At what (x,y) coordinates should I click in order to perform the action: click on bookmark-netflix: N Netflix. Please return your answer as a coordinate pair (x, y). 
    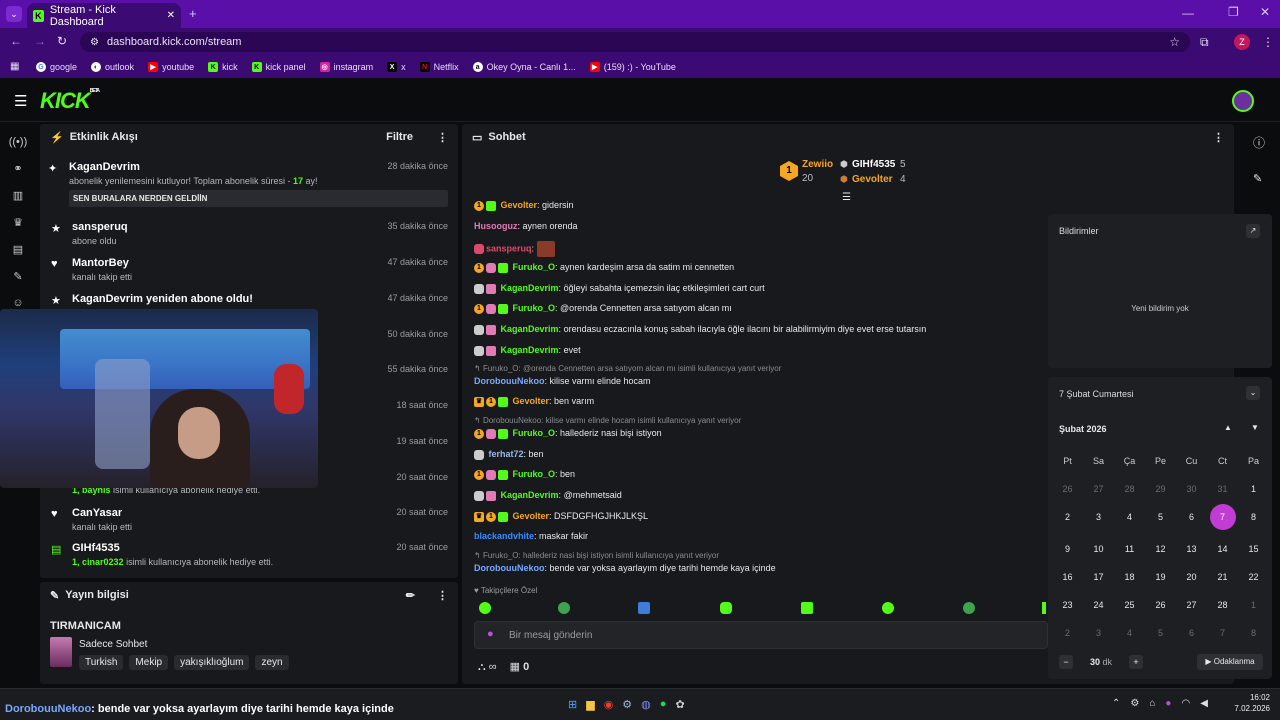
    Looking at the image, I should click on (439, 67).